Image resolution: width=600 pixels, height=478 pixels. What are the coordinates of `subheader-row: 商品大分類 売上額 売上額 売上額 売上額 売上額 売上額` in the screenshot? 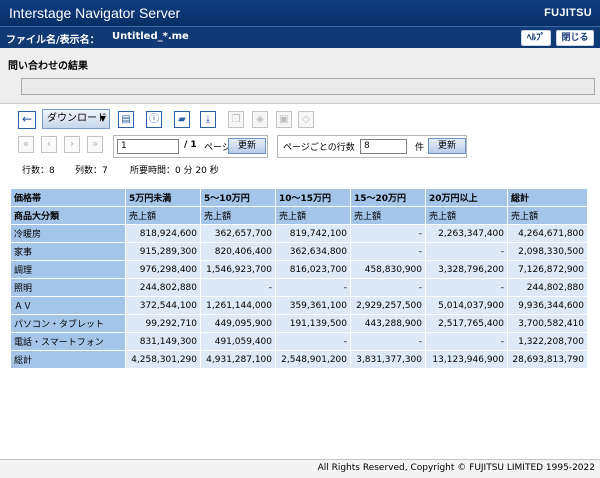 It's located at (299, 215).